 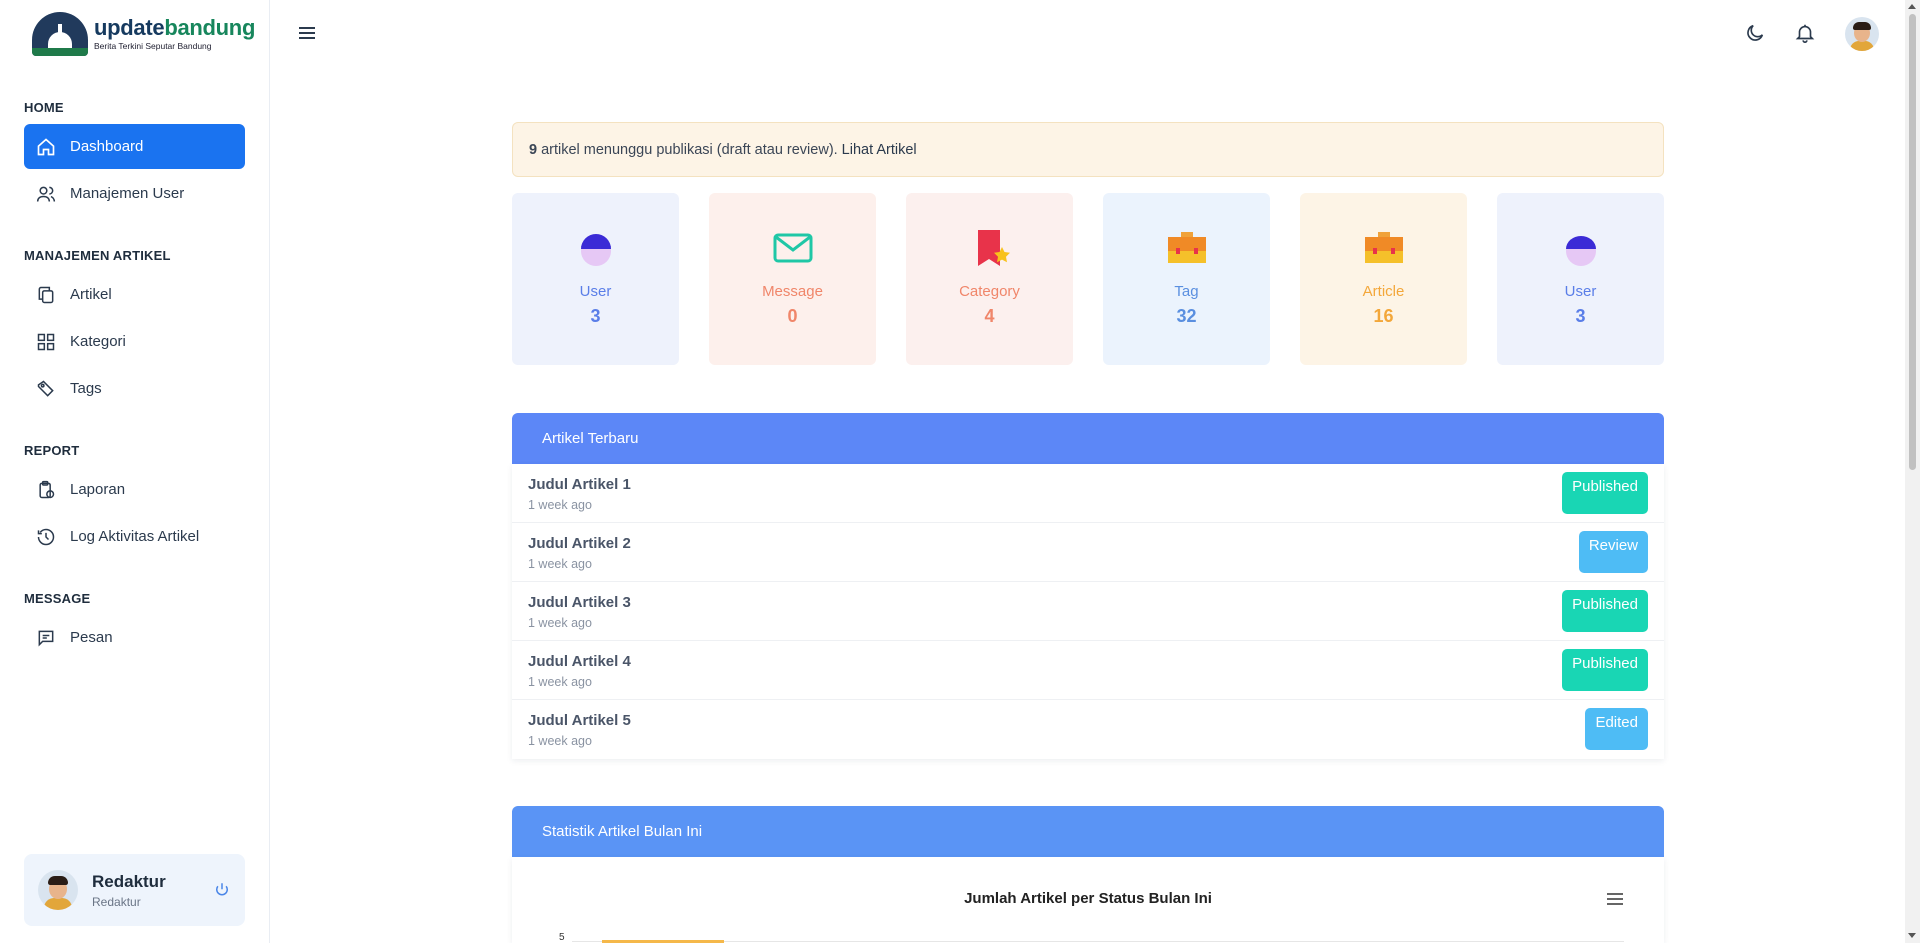 I want to click on stat-card-user-2: User 3, so click(x=1580, y=279).